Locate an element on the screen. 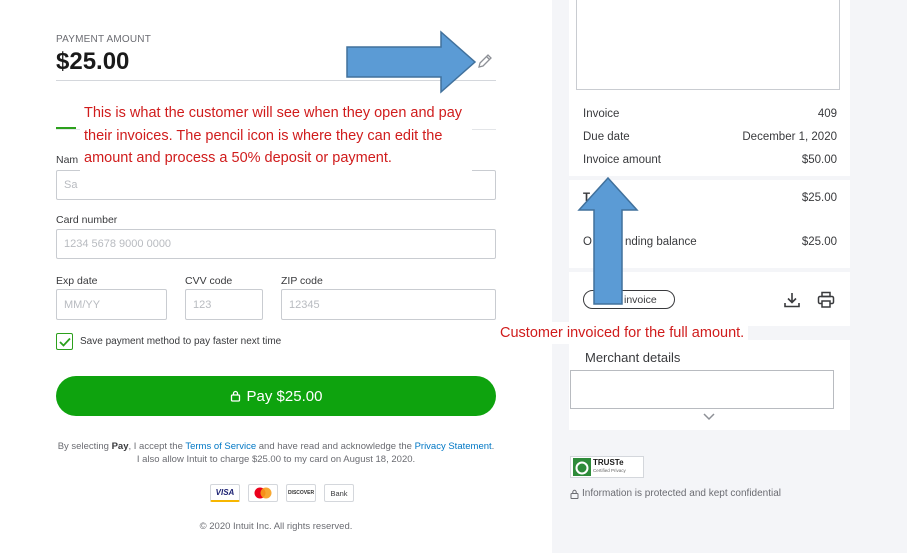 The width and height of the screenshot is (907, 553). truste-sub: Certified Privacy is located at coordinates (609, 470).